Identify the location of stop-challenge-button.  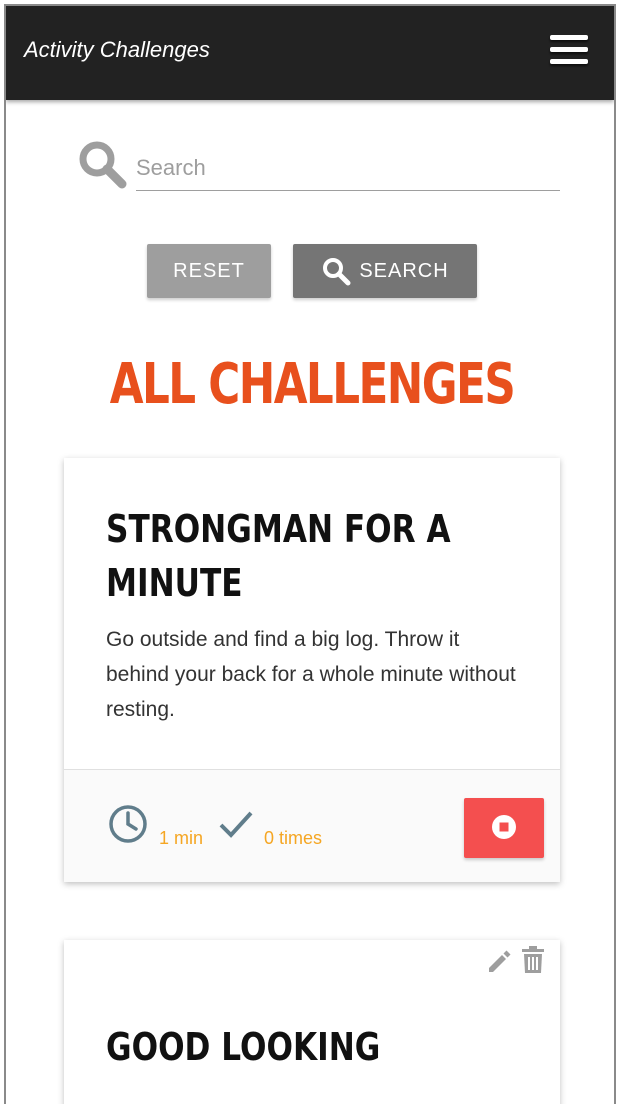
(504, 828).